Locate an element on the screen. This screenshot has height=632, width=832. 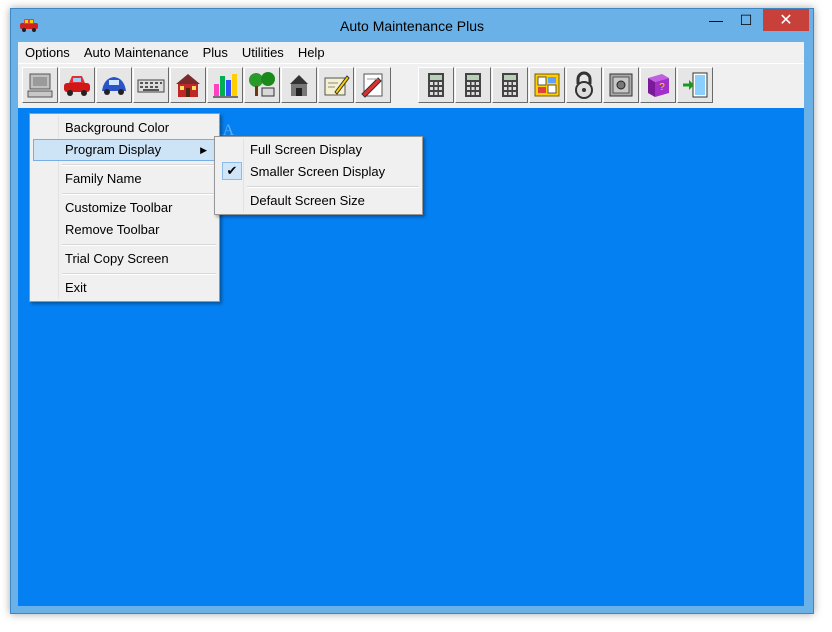
menu-item-label: Program Display is located at coordinates (113, 149).